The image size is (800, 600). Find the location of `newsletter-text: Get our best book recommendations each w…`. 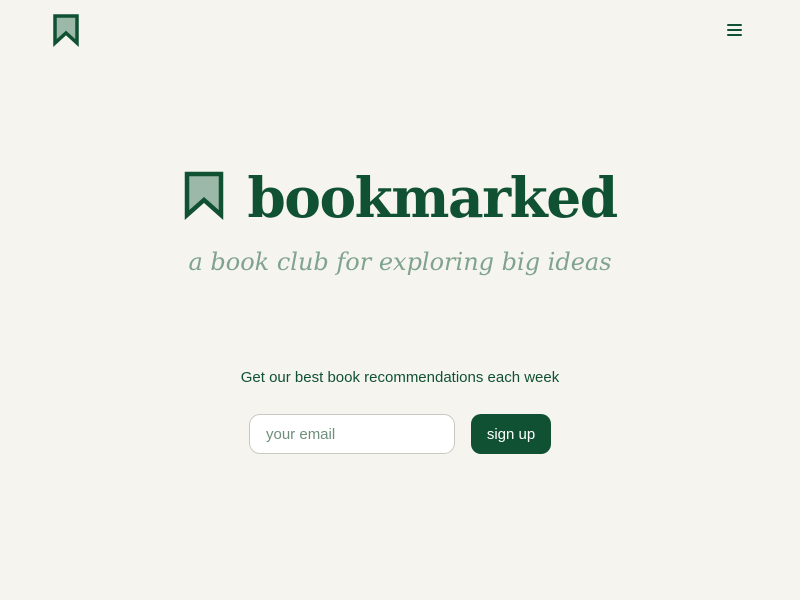

newsletter-text: Get our best book recommendations each w… is located at coordinates (400, 377).